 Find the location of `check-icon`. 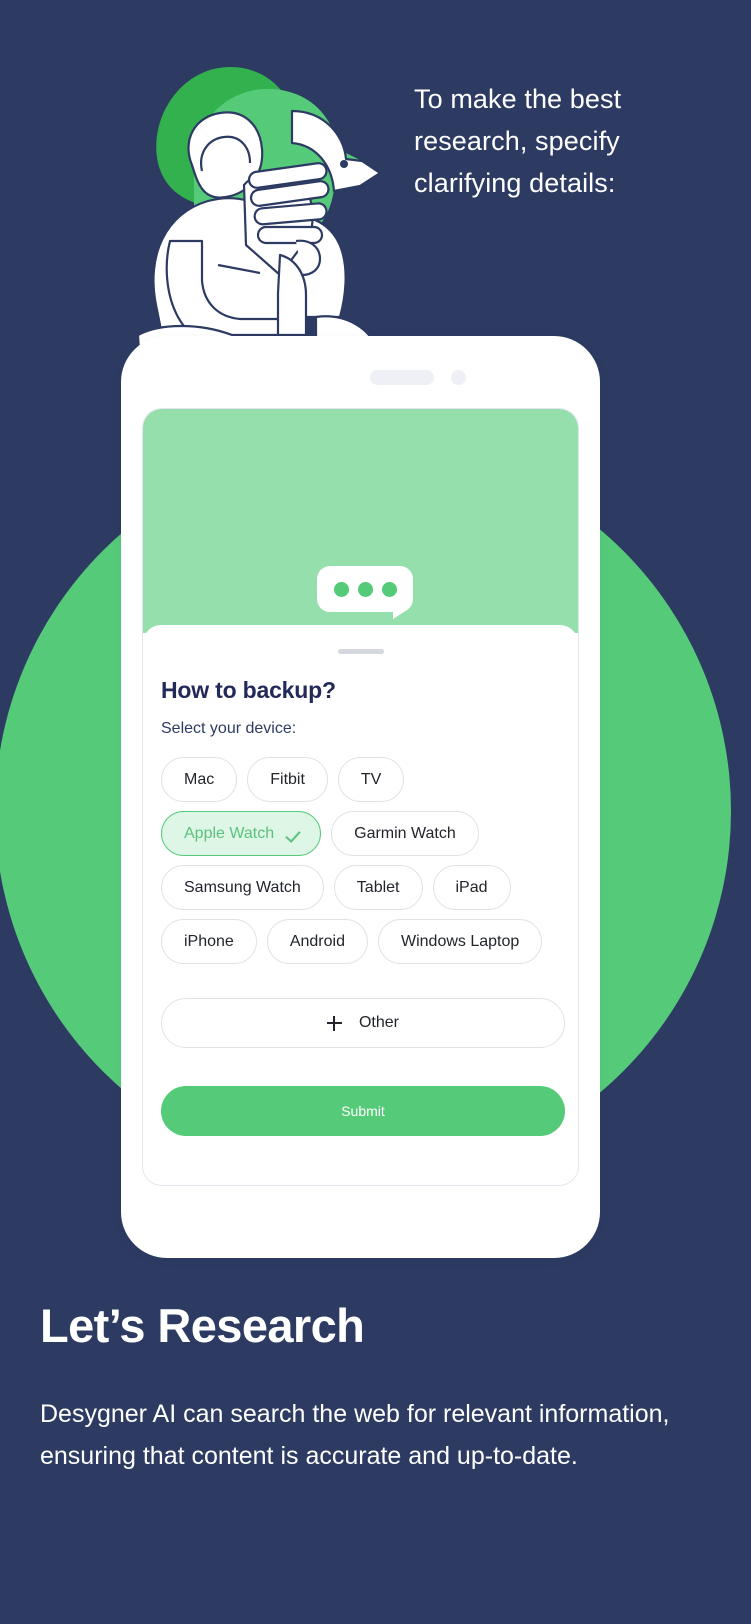

check-icon is located at coordinates (296, 834).